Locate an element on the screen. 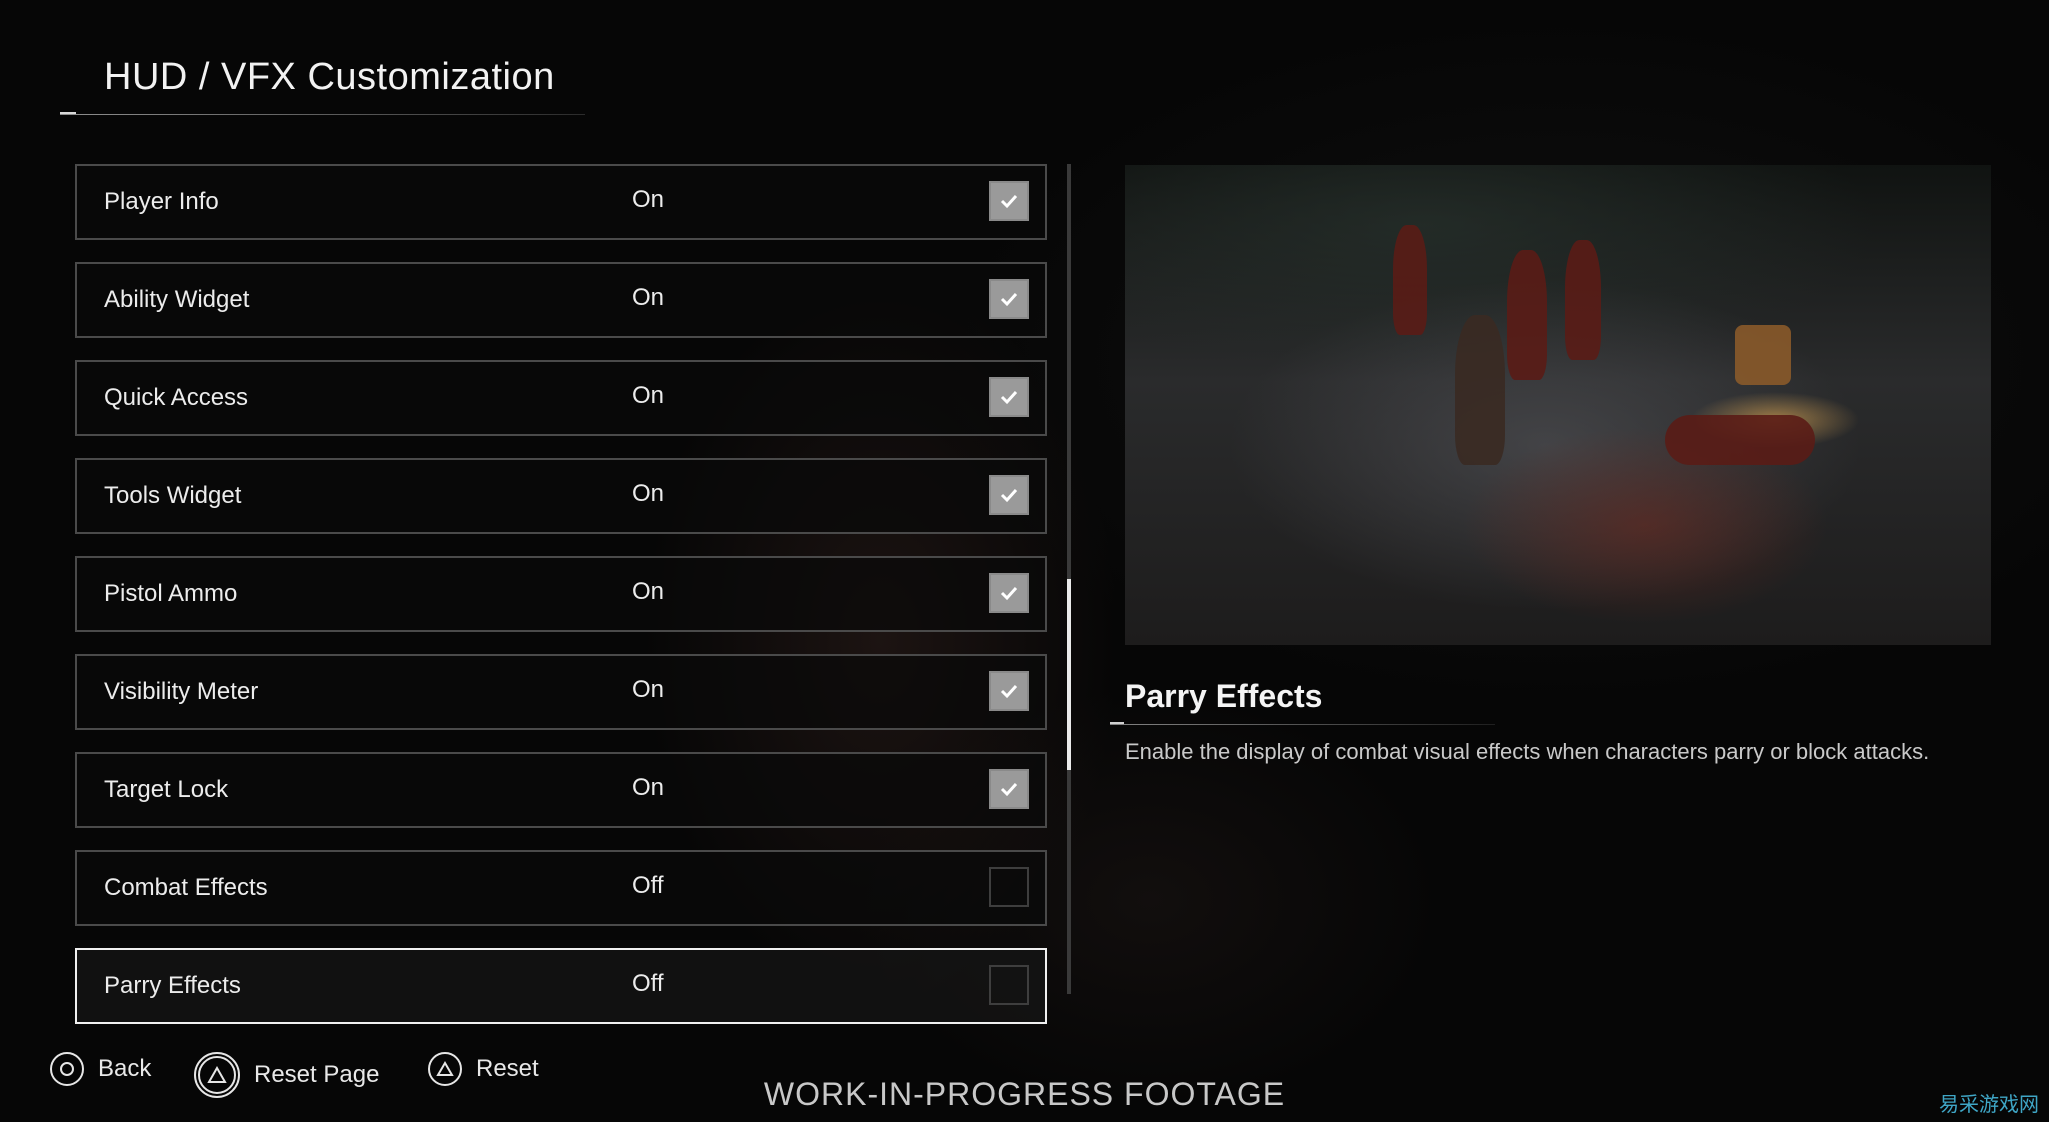 Image resolution: width=2049 pixels, height=1122 pixels. setting-row: Target Lock On is located at coordinates (561, 790).